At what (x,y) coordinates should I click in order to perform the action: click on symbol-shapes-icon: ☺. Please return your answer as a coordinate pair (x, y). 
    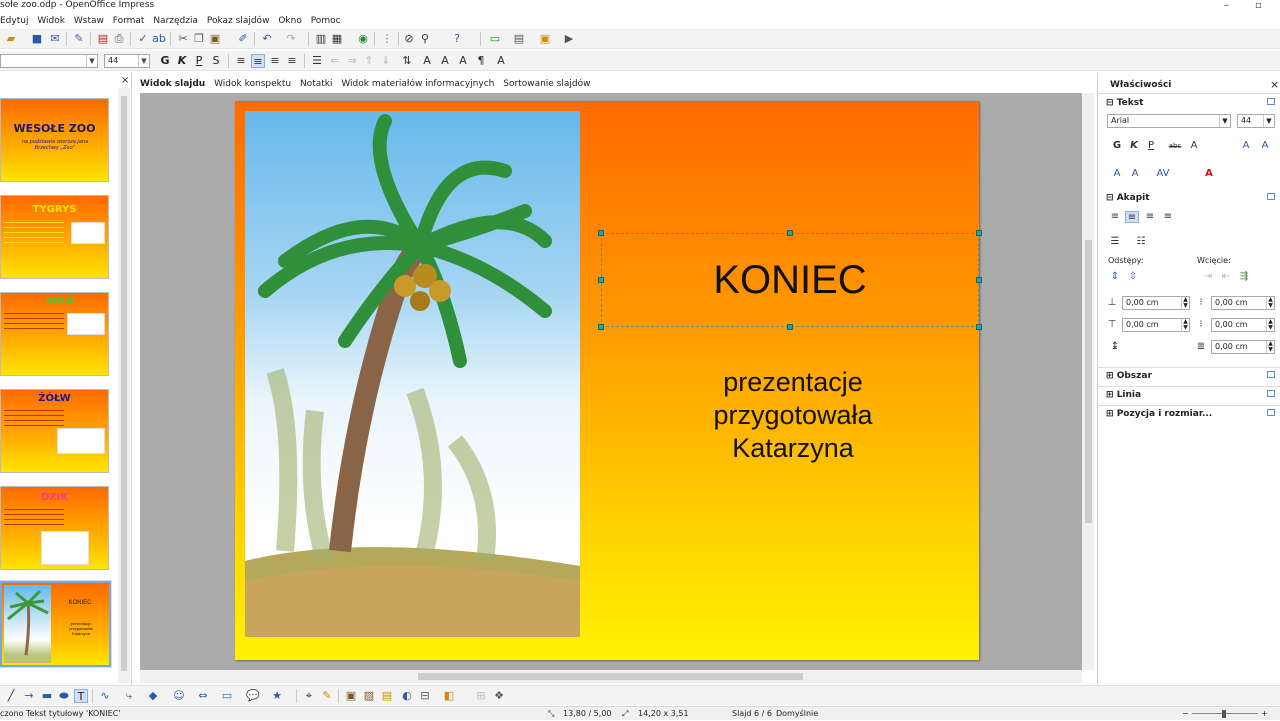
    Looking at the image, I should click on (179, 696).